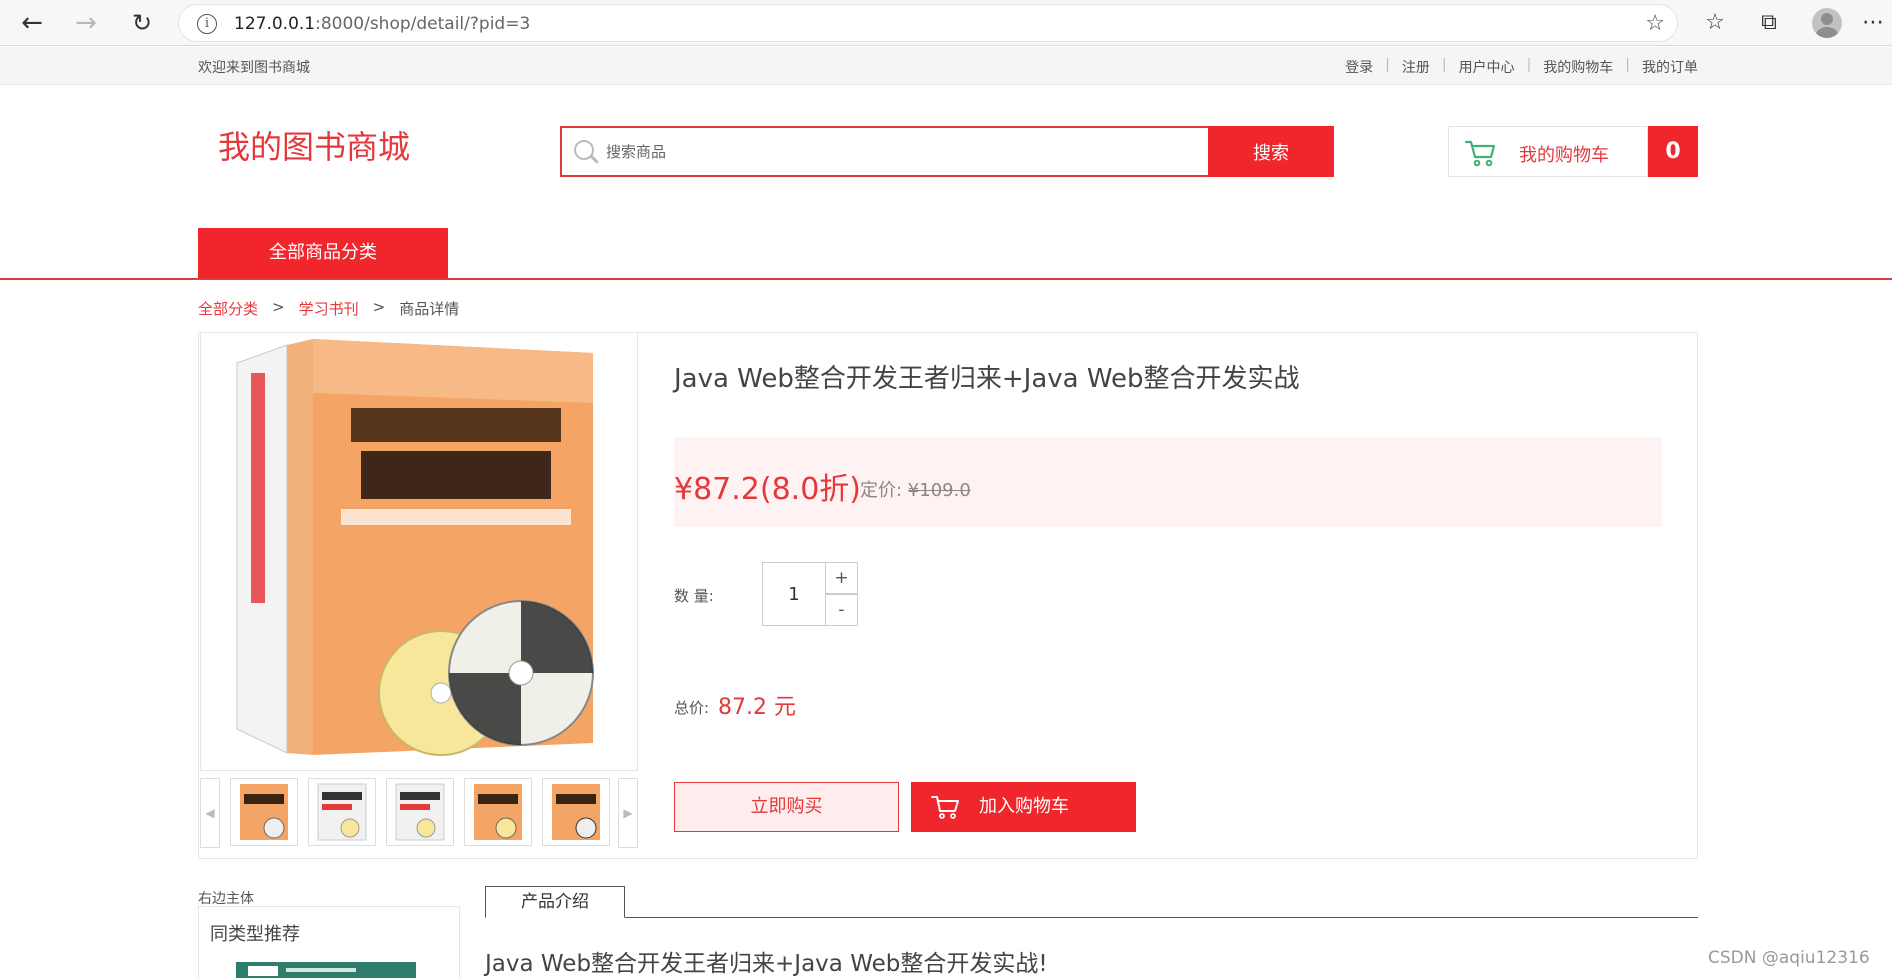 The image size is (1892, 978). I want to click on my-orders-link: 我的订单, so click(1664, 67).